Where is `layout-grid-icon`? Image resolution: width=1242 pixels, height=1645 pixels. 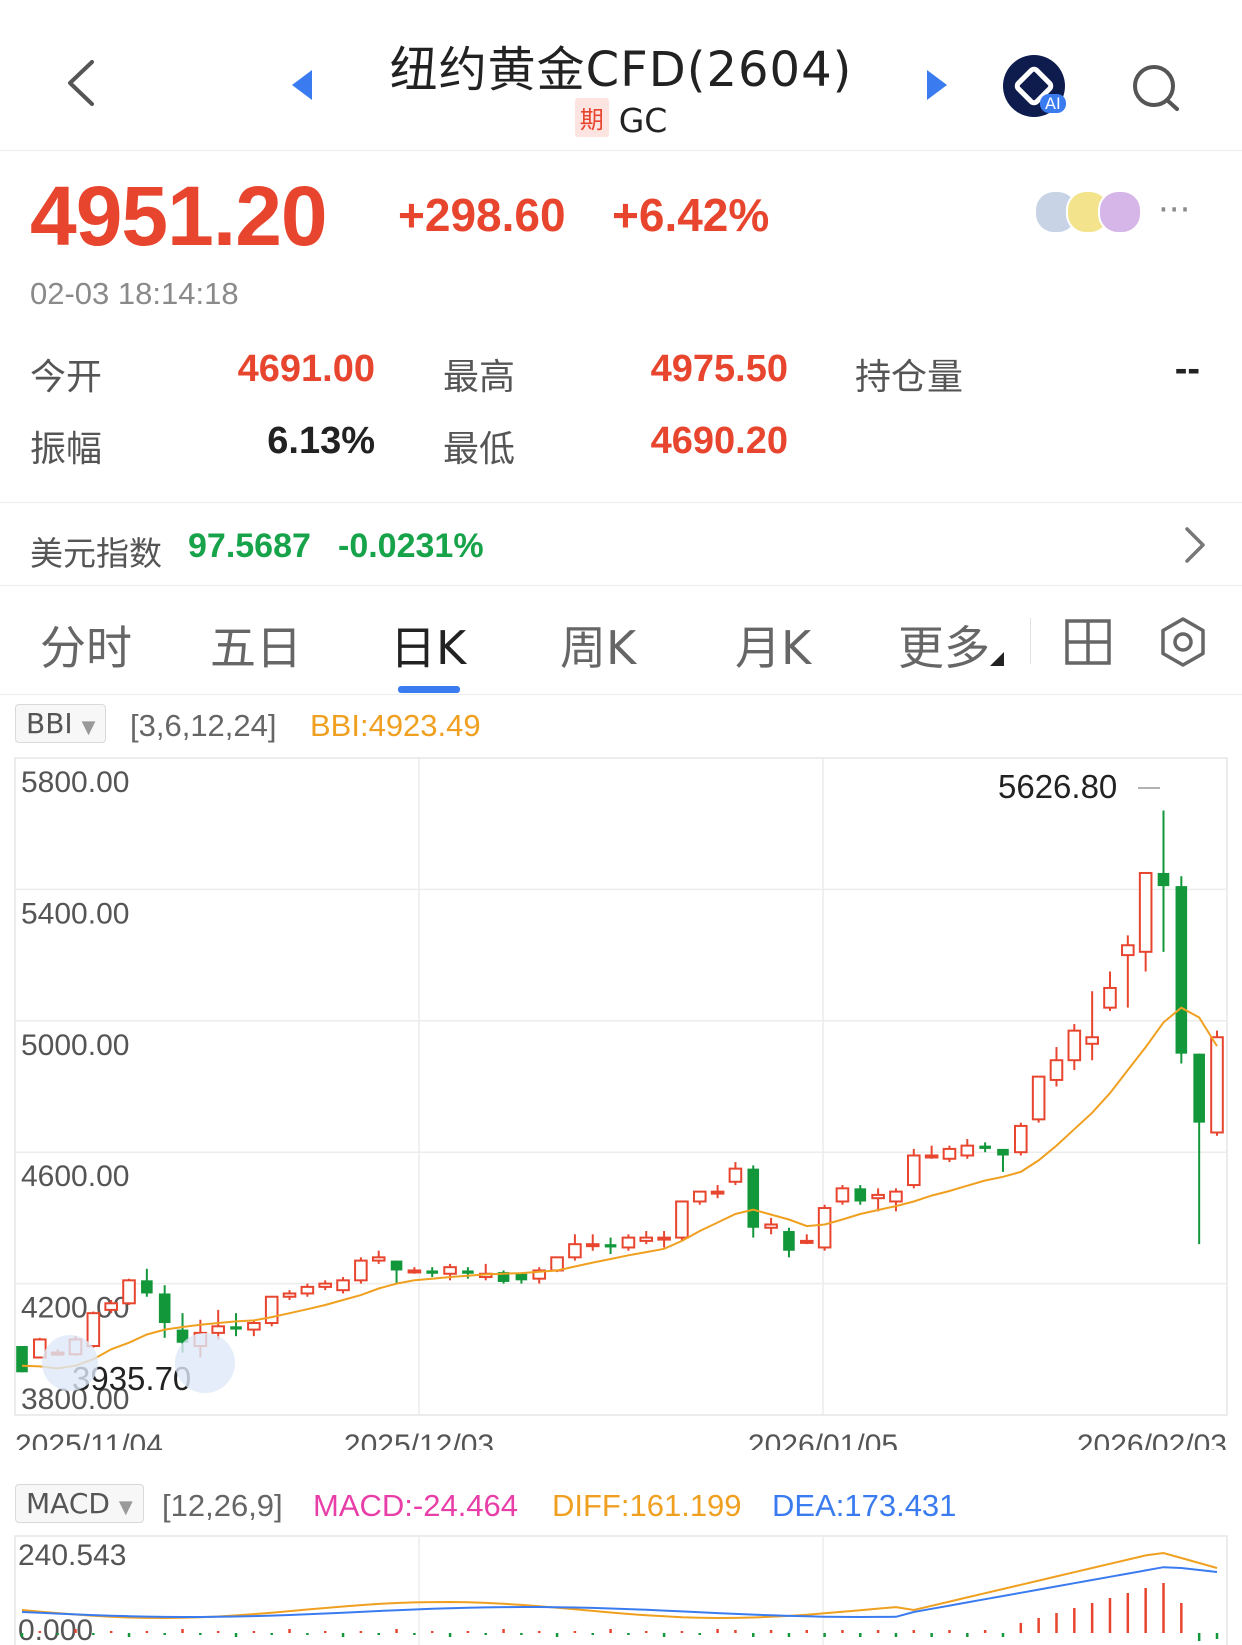
layout-grid-icon is located at coordinates (1088, 642).